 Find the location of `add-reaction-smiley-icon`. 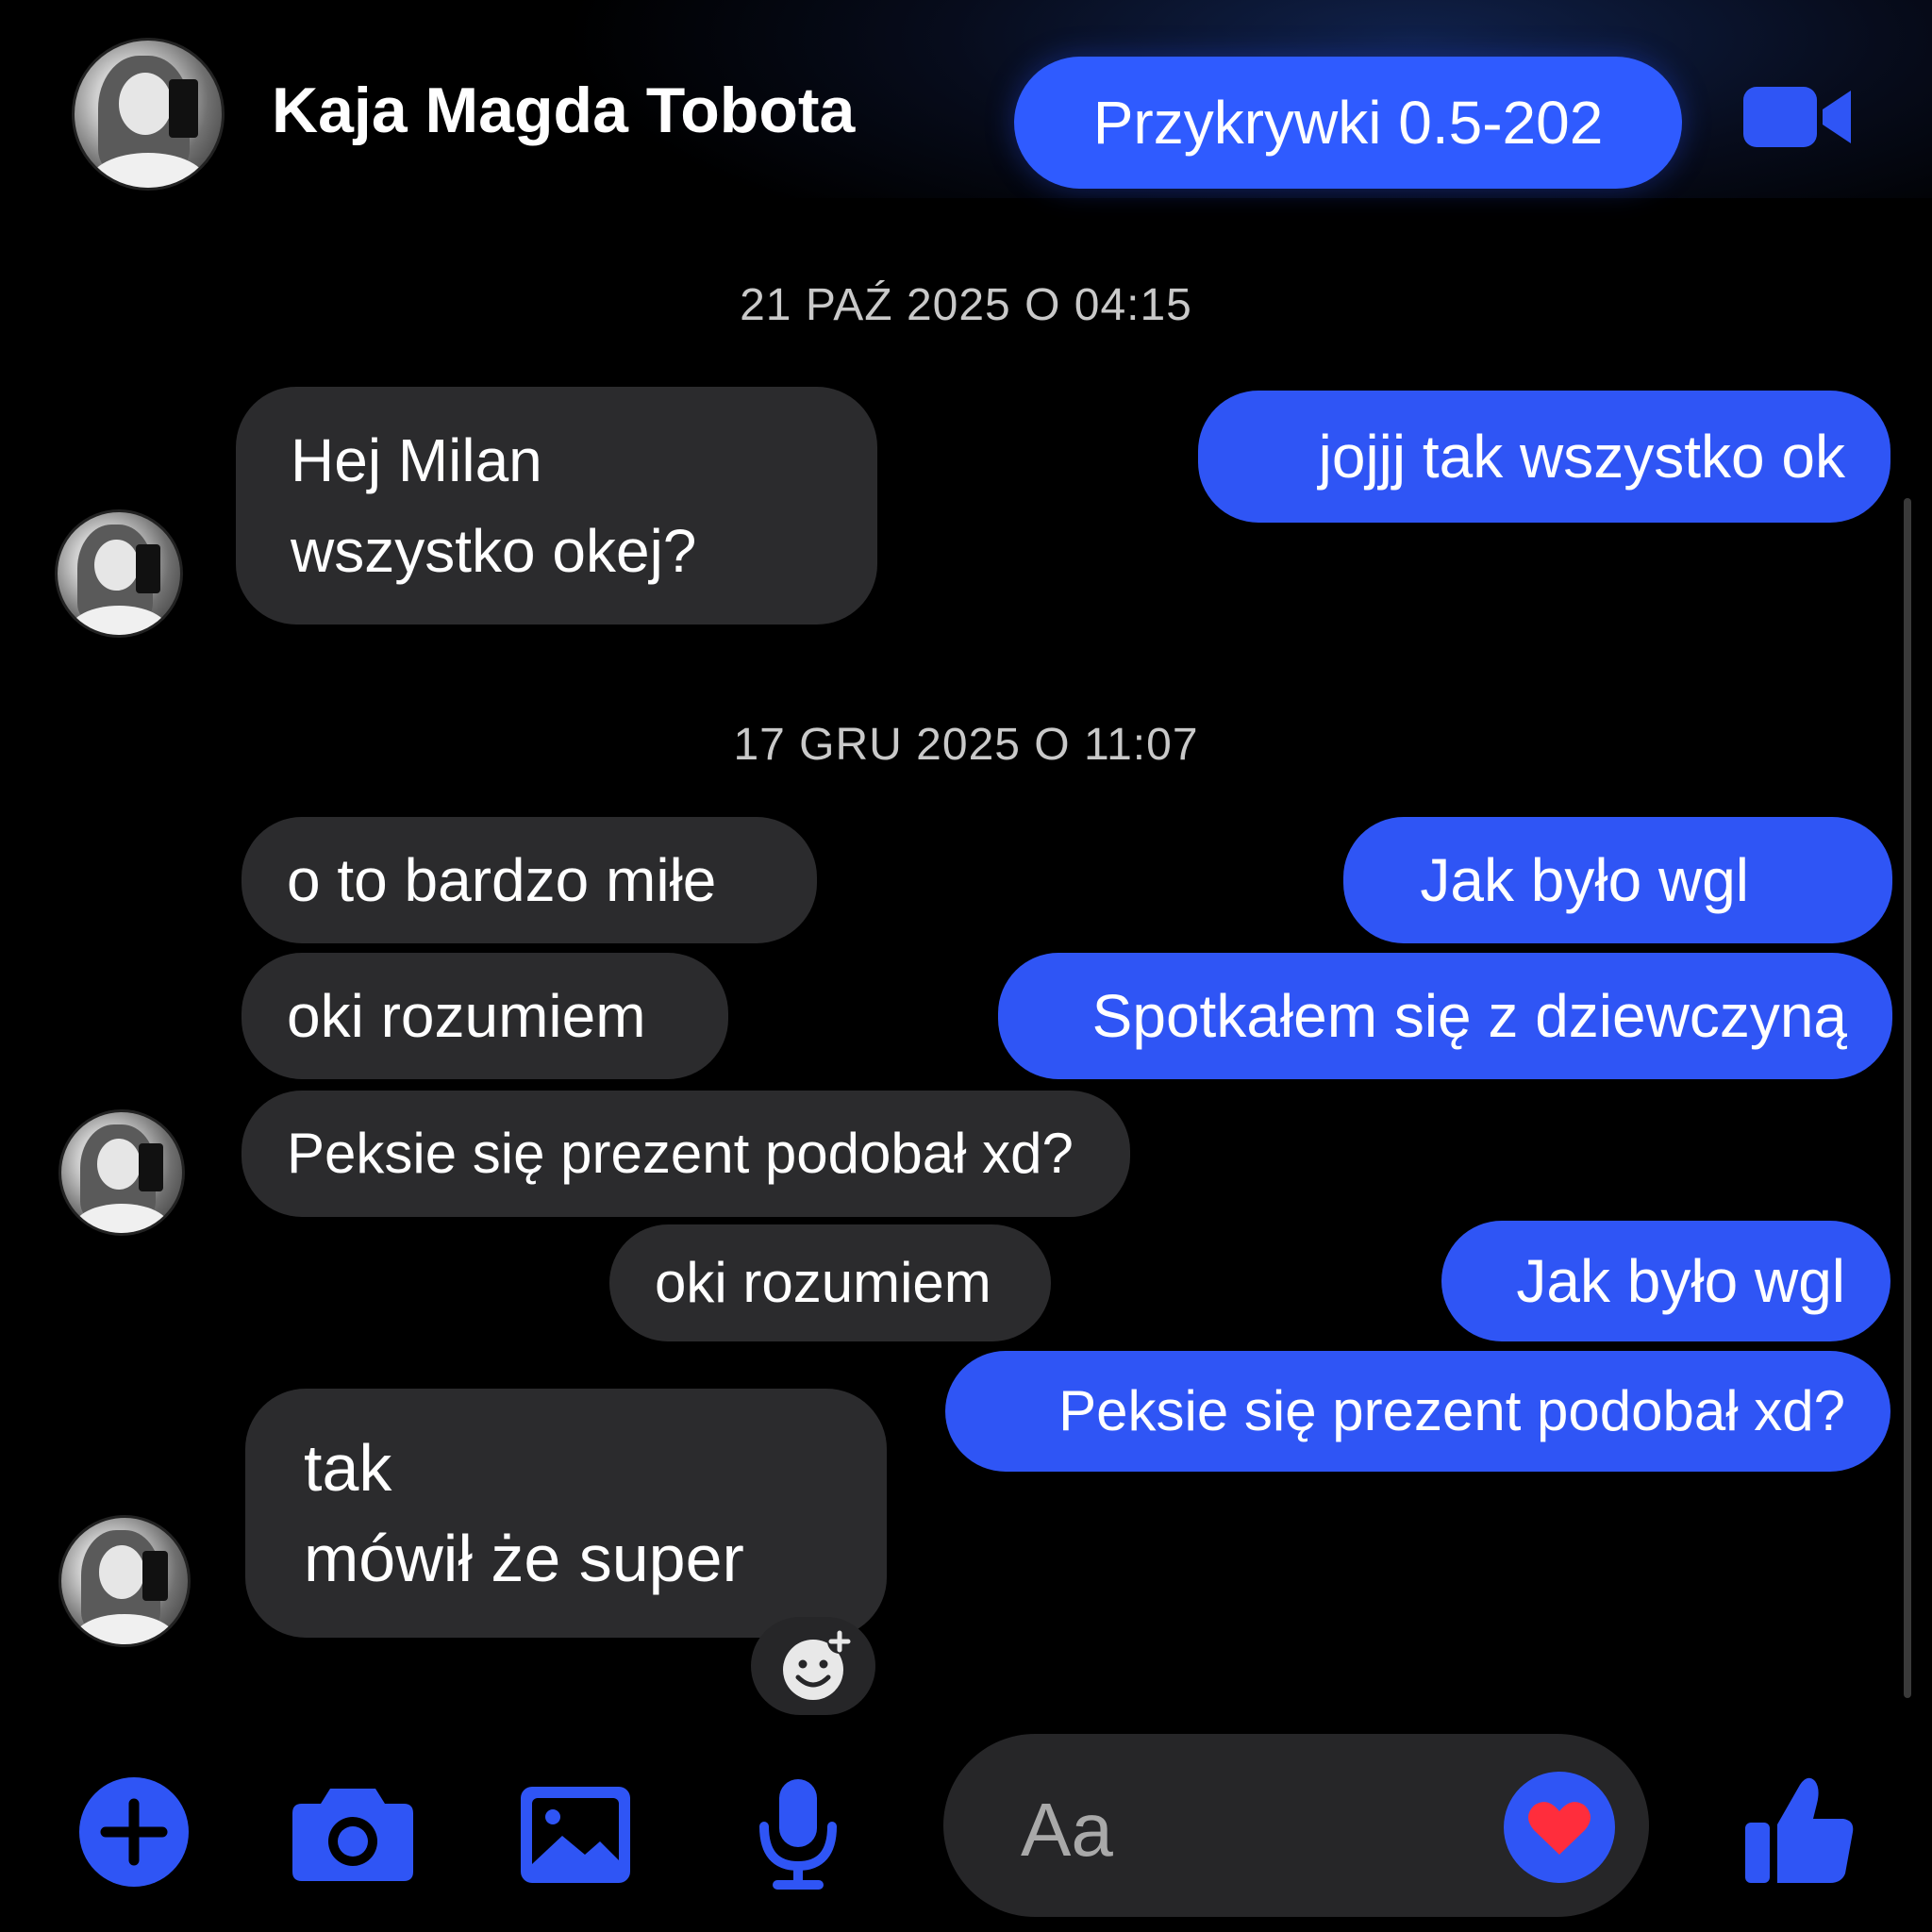

add-reaction-smiley-icon is located at coordinates (817, 1665).